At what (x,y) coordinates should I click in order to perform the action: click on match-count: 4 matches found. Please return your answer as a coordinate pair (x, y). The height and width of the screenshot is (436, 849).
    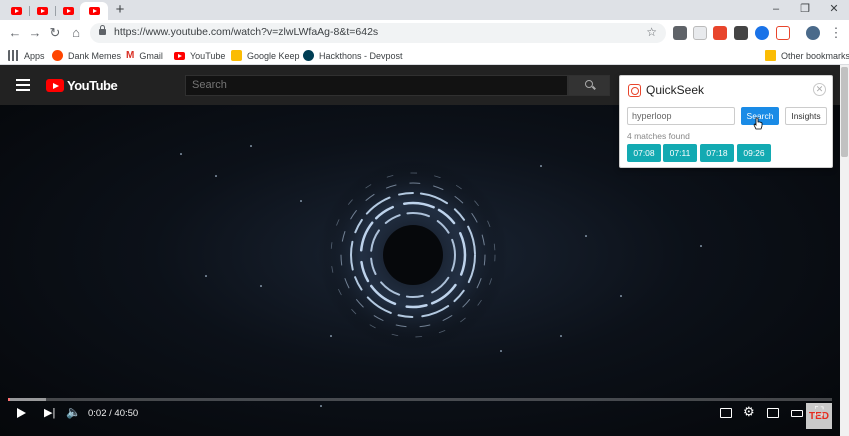
    Looking at the image, I should click on (658, 136).